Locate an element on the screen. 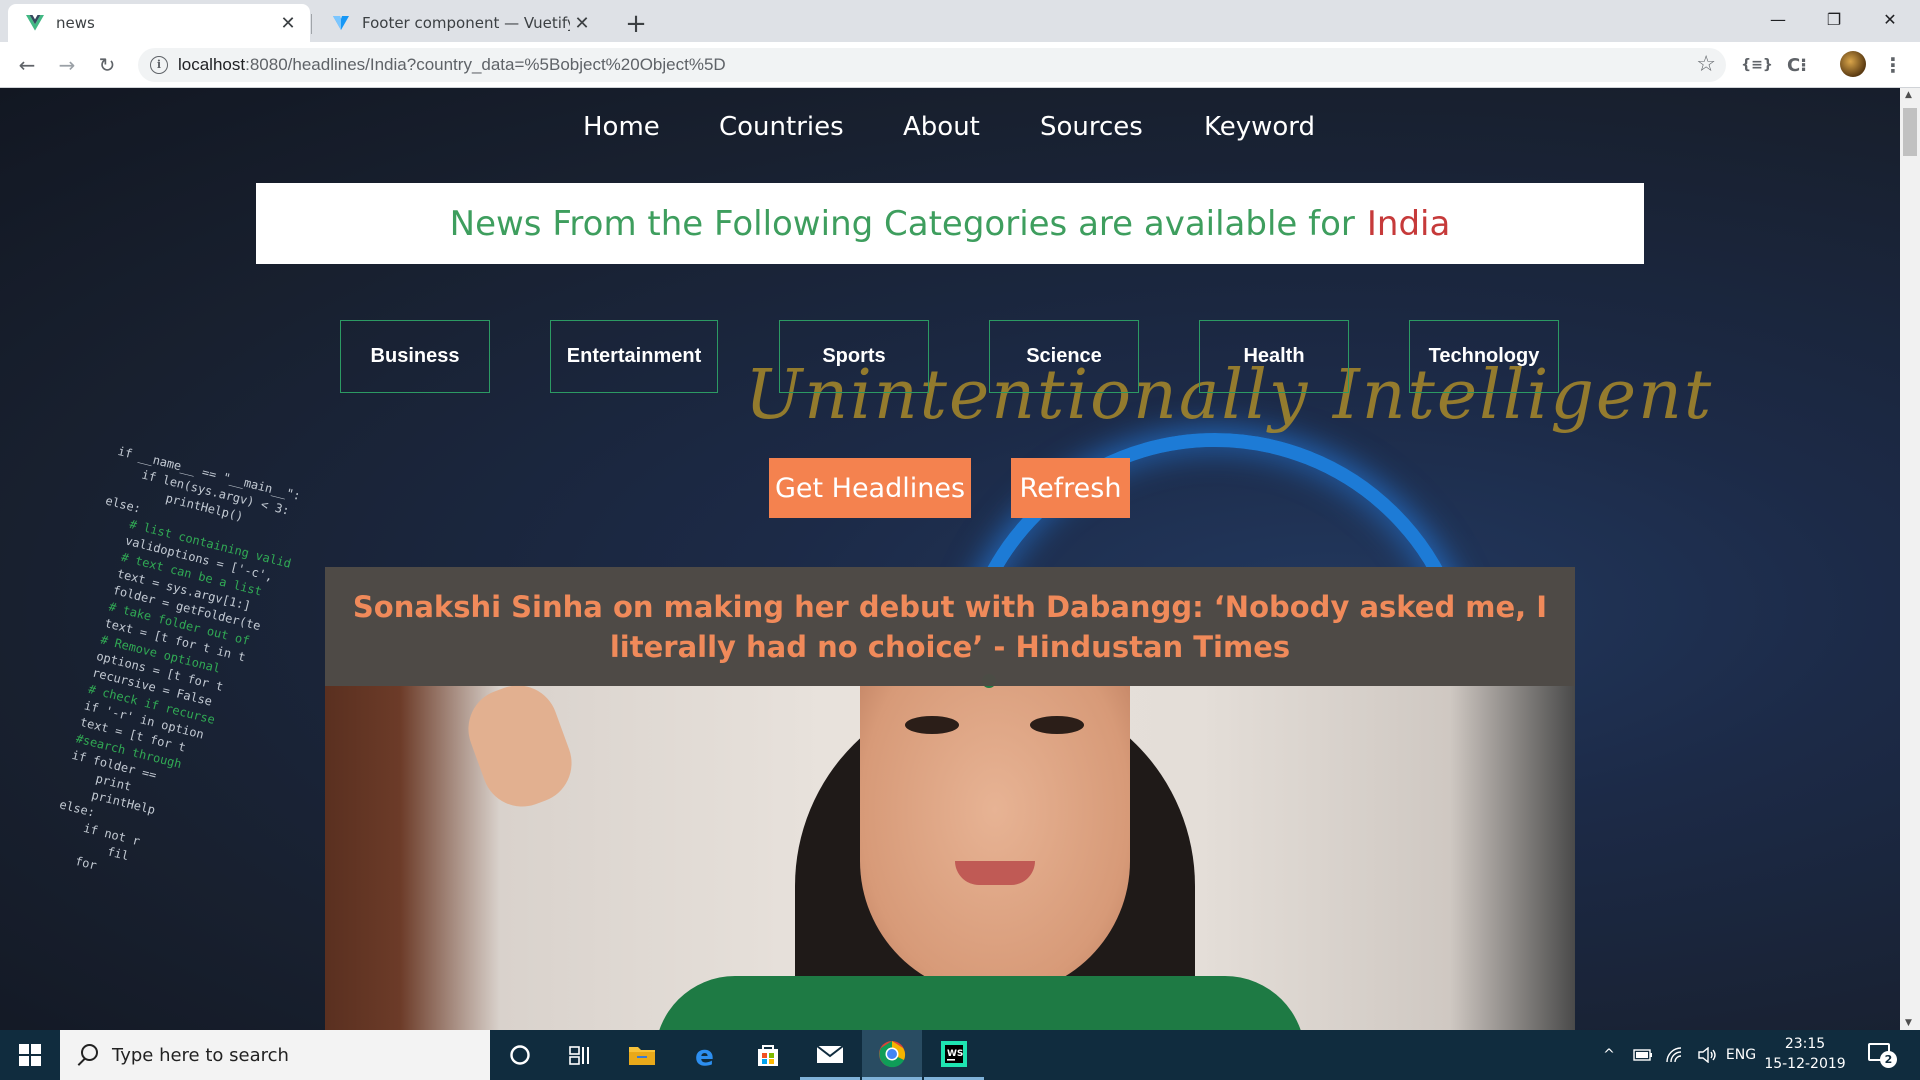 This screenshot has height=1080, width=1920. new-tab-button: + is located at coordinates (636, 24).